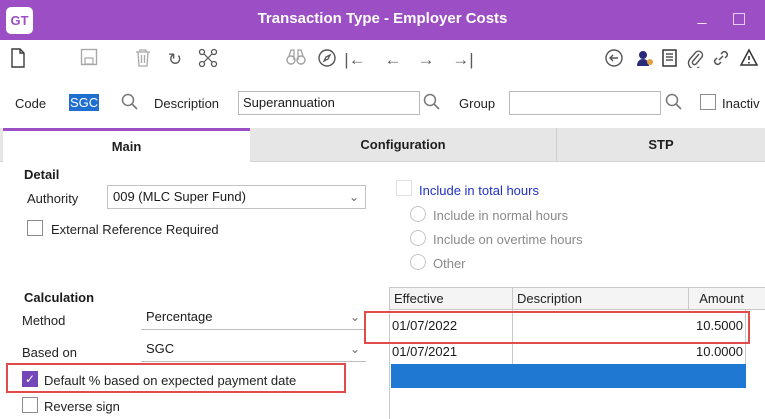 The height and width of the screenshot is (419, 765). Describe the element at coordinates (557, 327) in the screenshot. I see `highlight-box-rate-row` at that location.